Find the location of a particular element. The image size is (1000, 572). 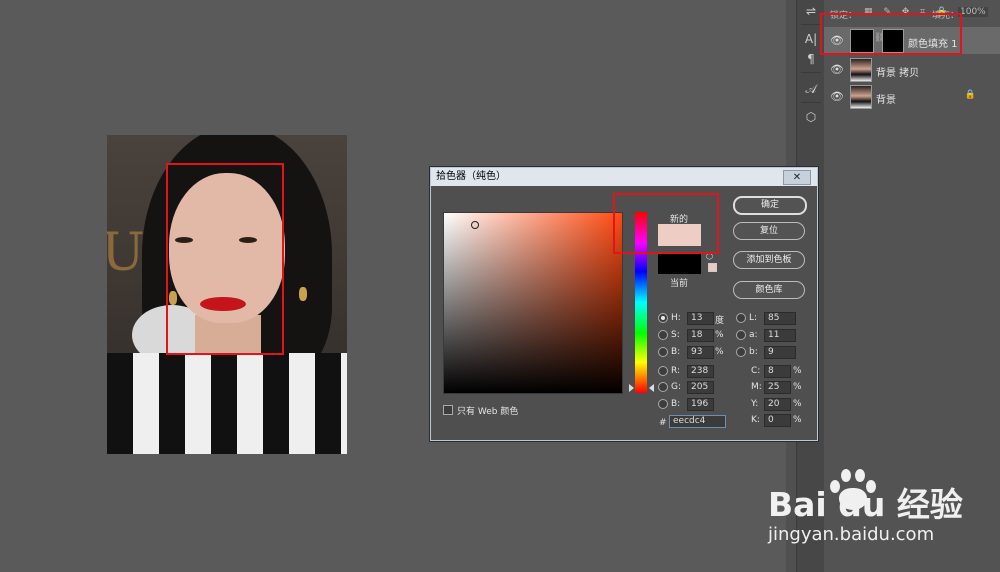

layer-name: 背景 拷贝 is located at coordinates (898, 73).